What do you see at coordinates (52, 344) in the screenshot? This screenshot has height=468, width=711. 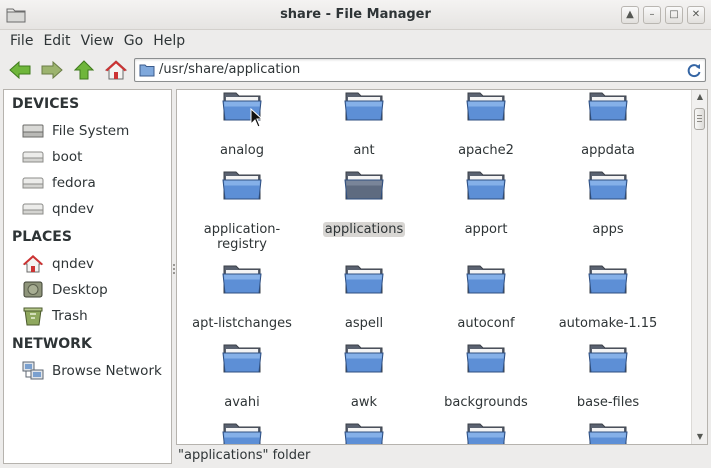 I see `sidebar-heading-network: NETWORK` at bounding box center [52, 344].